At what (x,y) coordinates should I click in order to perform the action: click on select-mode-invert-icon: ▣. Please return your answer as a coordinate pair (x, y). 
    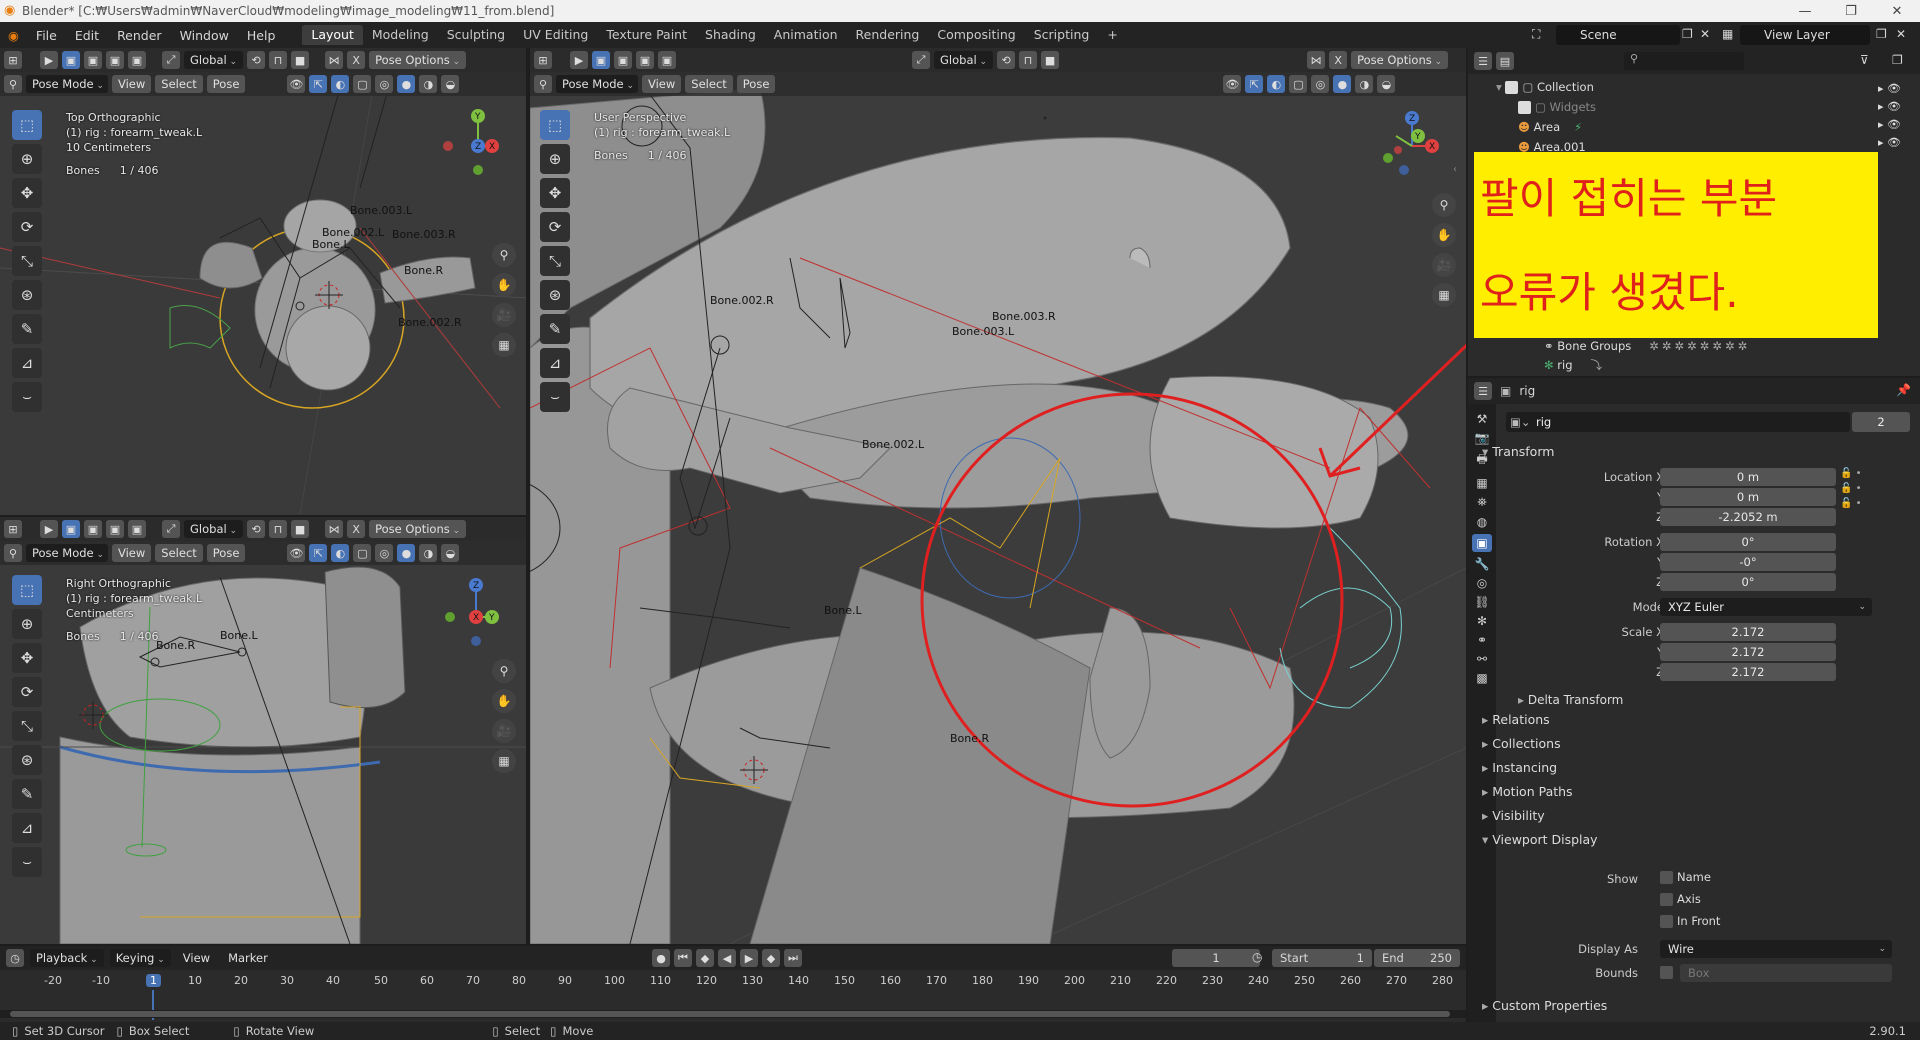
    Looking at the image, I should click on (137, 529).